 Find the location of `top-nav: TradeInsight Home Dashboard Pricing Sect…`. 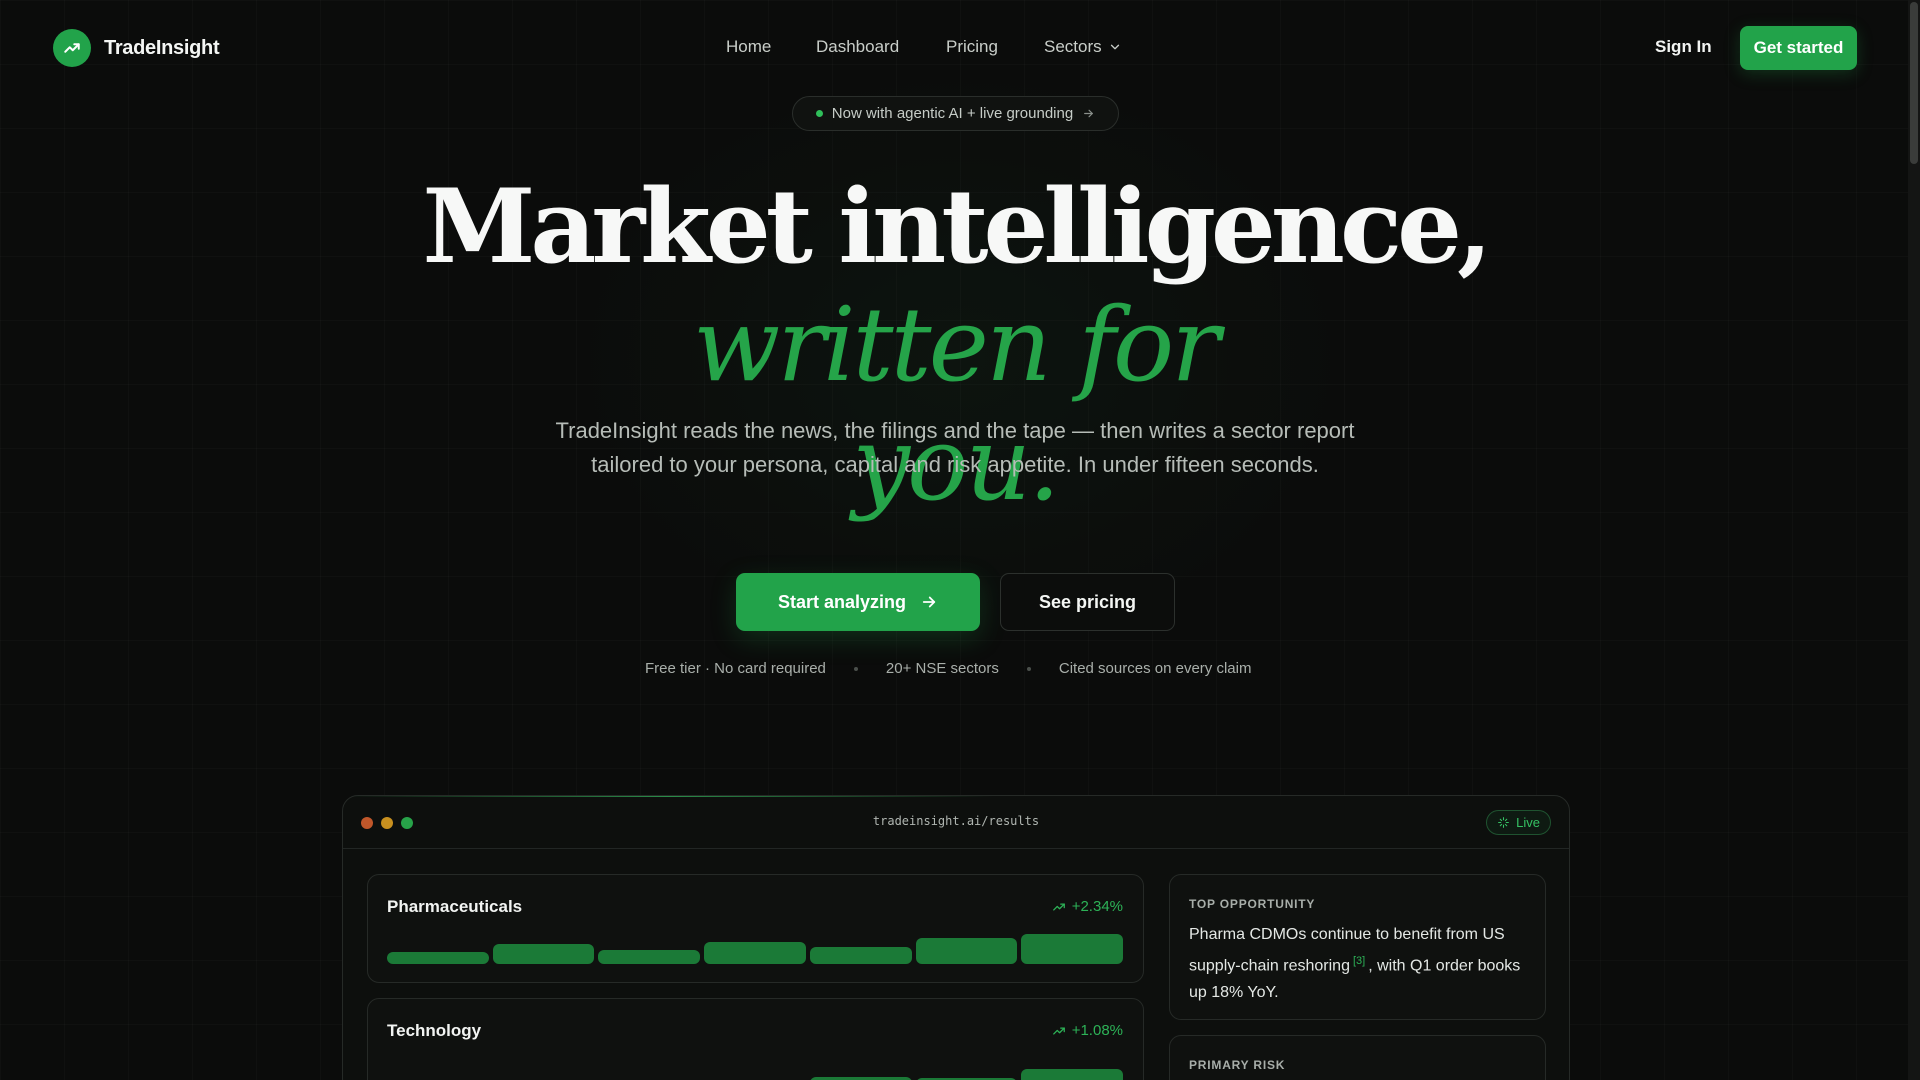

top-nav: TradeInsight Home Dashboard Pricing Sect… is located at coordinates (954, 48).